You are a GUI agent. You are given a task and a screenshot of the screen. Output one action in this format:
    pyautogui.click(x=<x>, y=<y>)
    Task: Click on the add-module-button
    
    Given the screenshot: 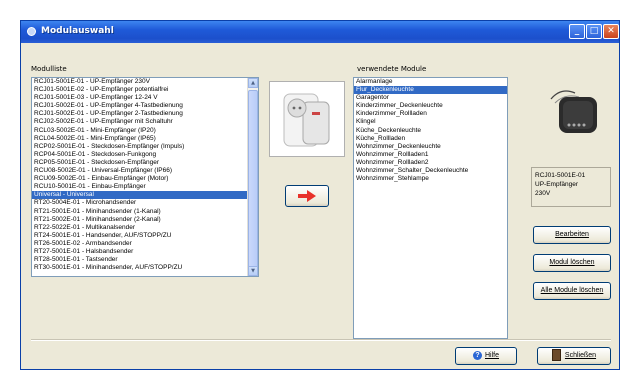 What is the action you would take?
    pyautogui.click(x=307, y=196)
    